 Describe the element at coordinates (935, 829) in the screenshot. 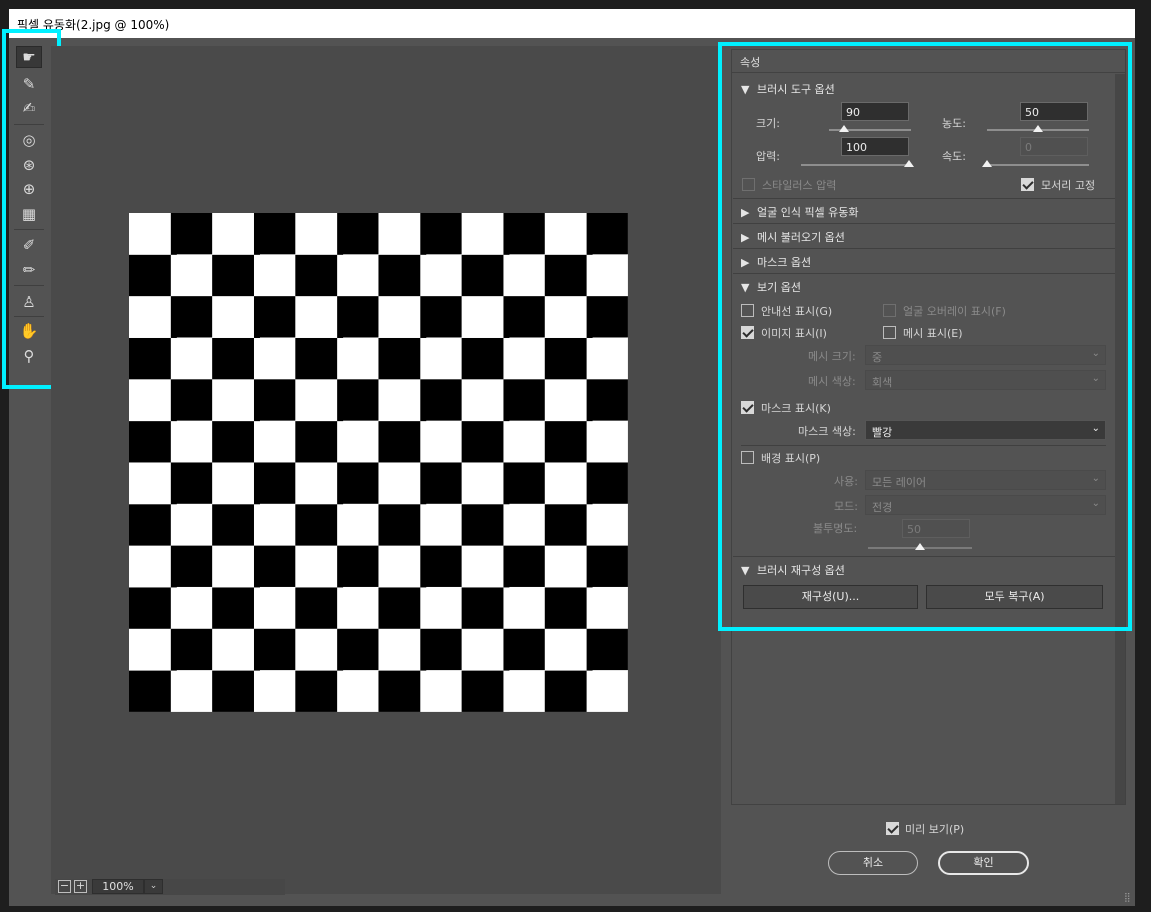

I see `preview-label: 미리 보기(P)` at that location.